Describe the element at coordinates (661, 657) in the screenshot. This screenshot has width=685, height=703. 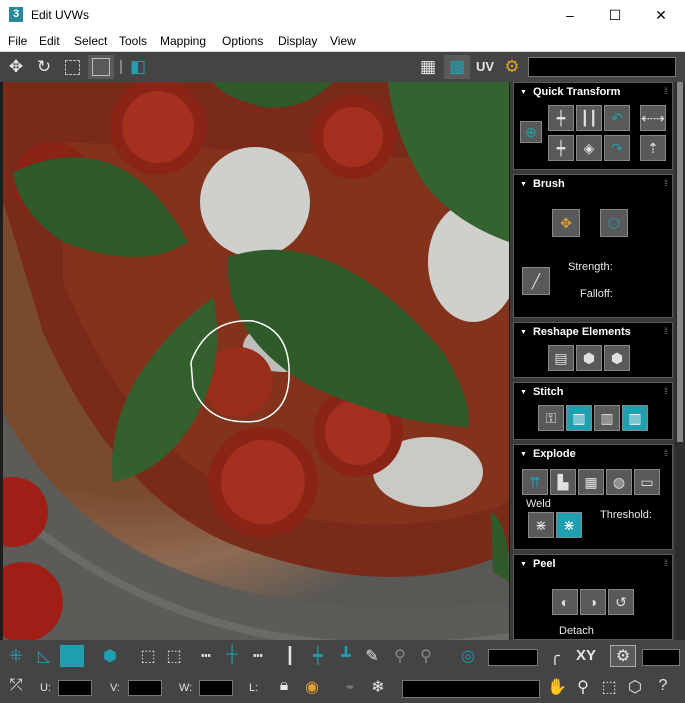
I see `edge-distance-field` at that location.